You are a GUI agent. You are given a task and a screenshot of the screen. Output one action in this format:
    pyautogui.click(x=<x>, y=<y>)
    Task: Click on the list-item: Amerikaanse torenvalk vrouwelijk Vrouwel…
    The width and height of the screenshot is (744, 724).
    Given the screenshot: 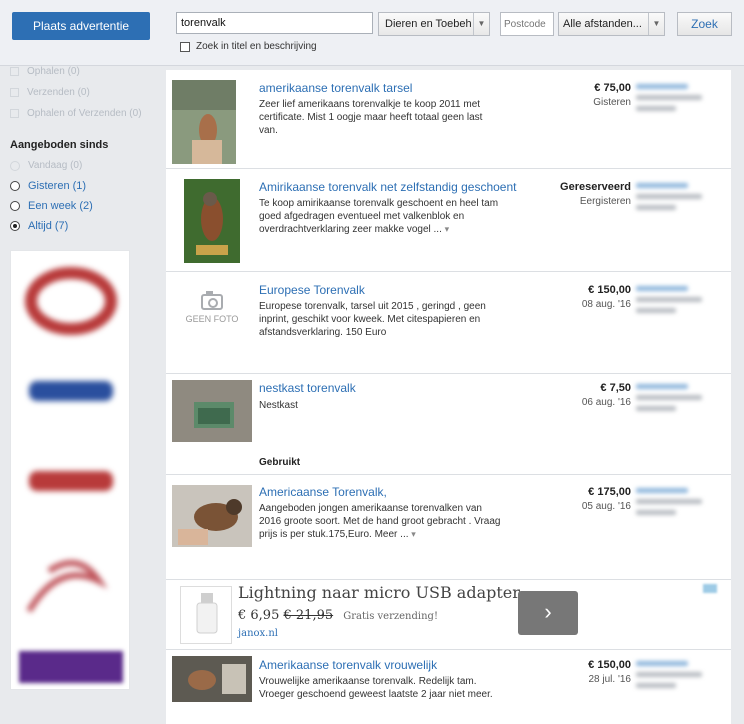 What is the action you would take?
    pyautogui.click(x=448, y=687)
    